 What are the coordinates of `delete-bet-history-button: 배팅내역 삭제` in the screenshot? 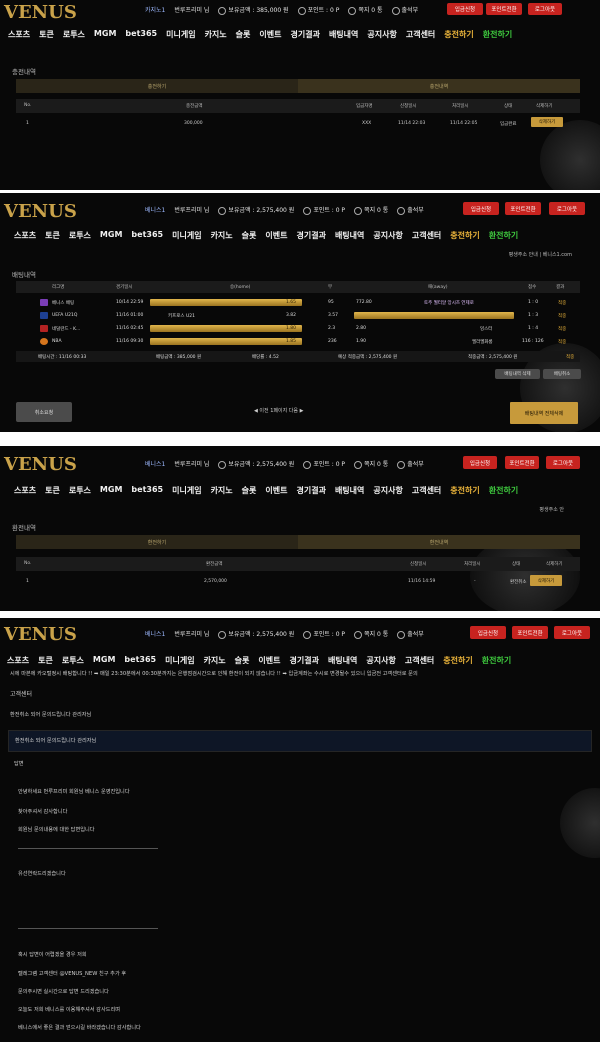 It's located at (517, 374).